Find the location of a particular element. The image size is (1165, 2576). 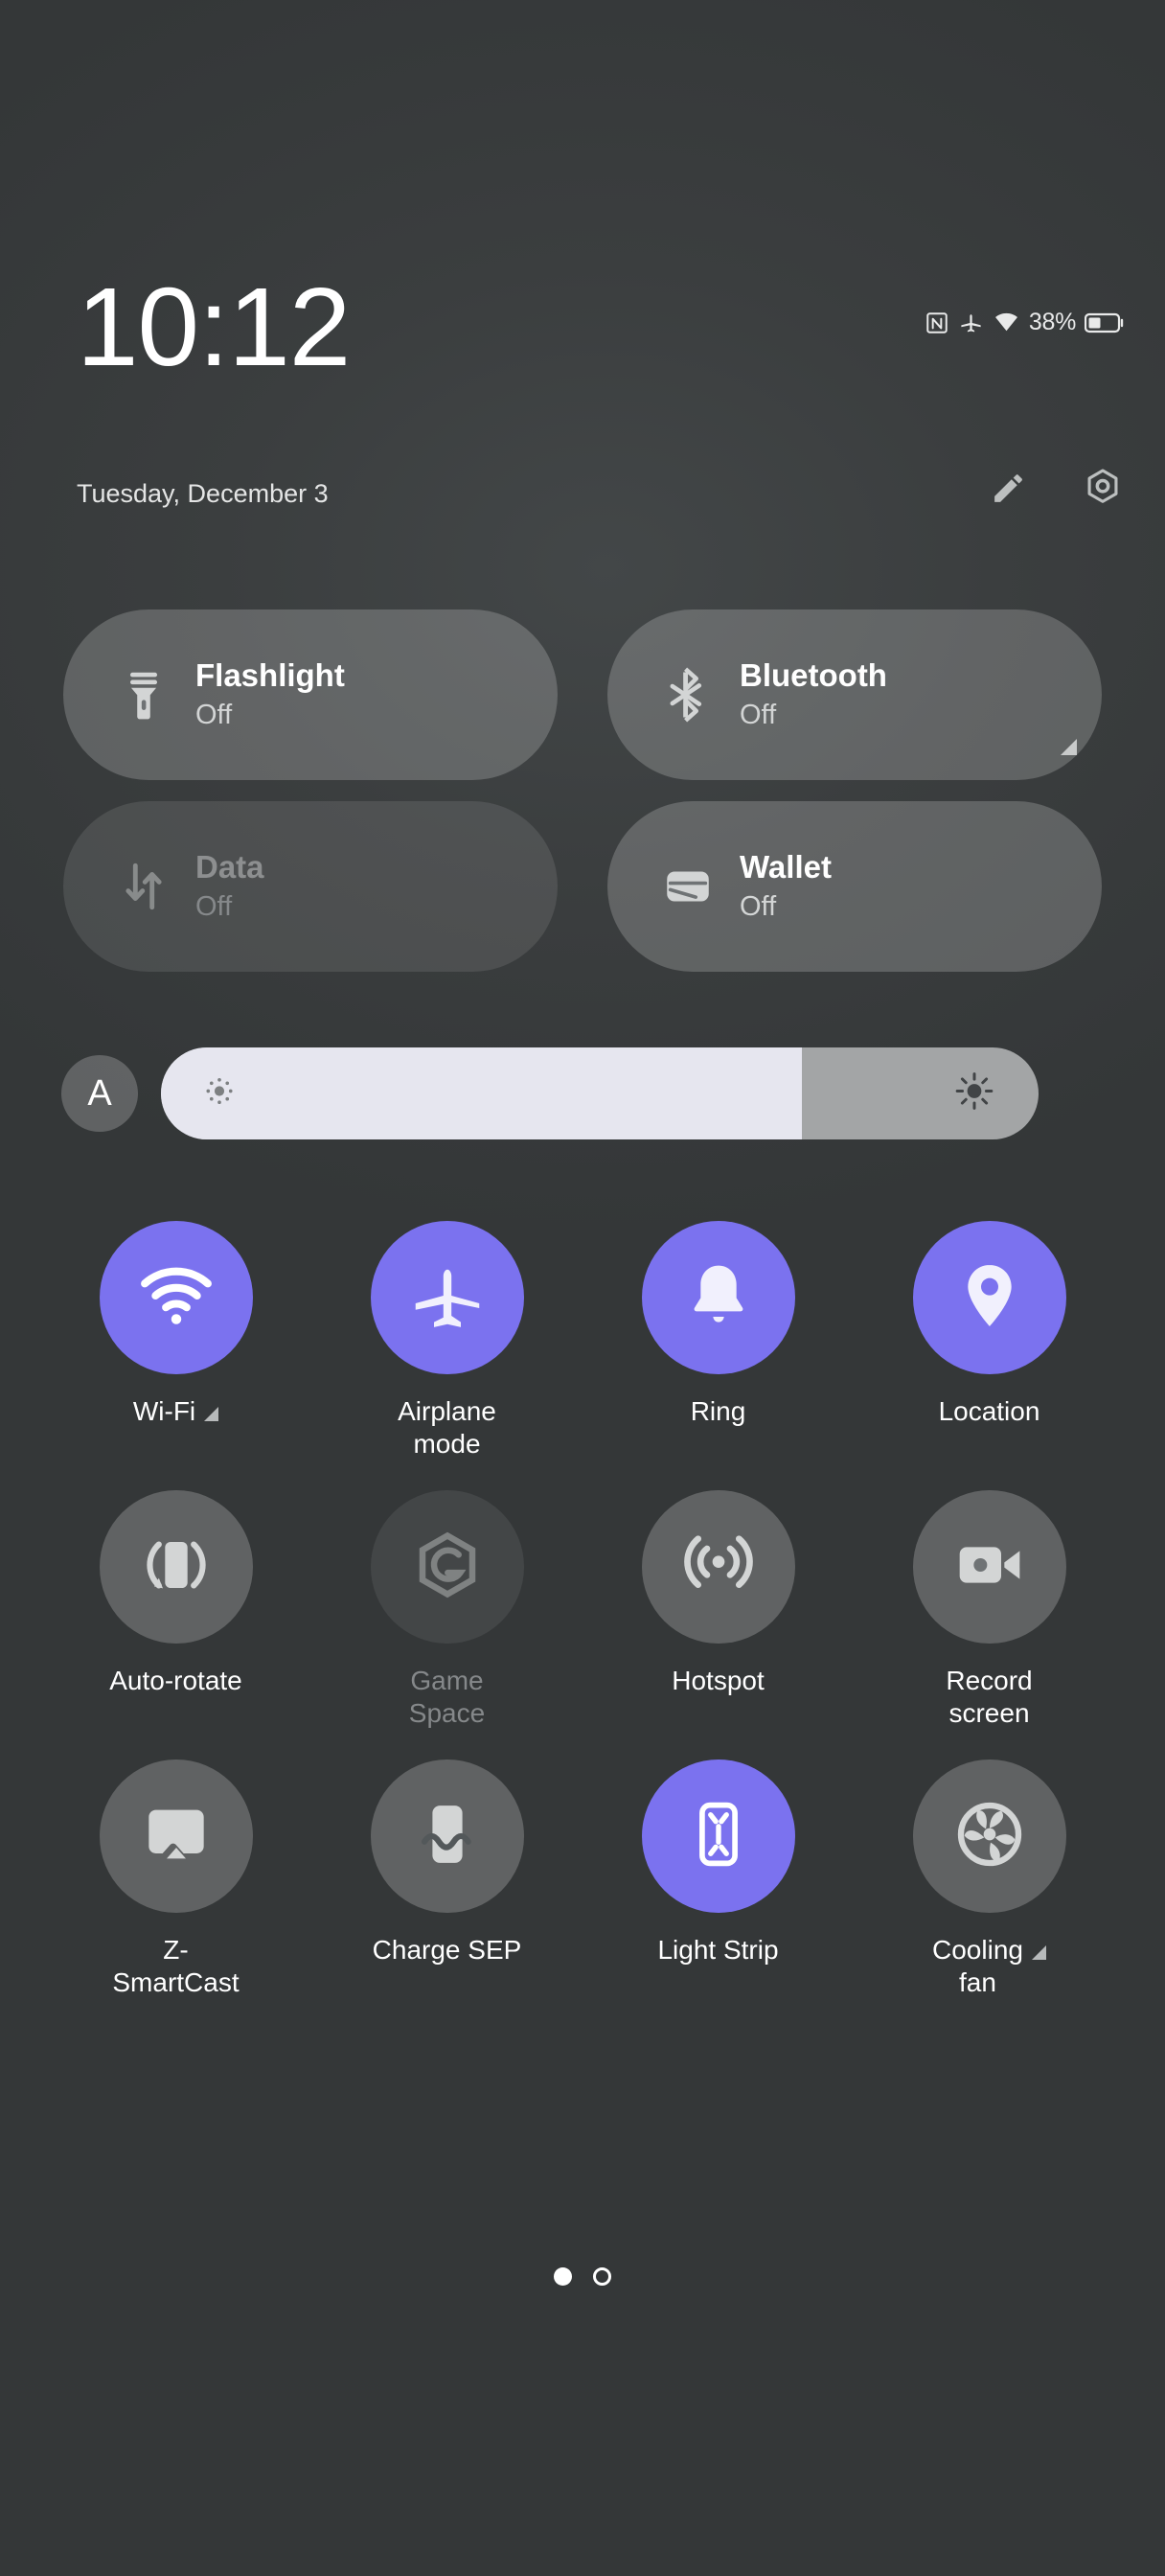

battery-icon is located at coordinates (1105, 322).